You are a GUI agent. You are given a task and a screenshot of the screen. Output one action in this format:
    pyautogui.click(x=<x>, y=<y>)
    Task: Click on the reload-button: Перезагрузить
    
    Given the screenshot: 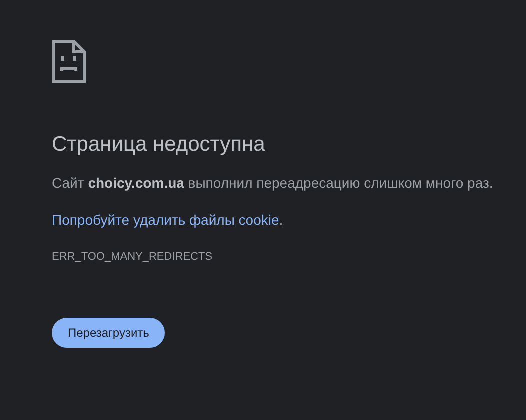 What is the action you would take?
    pyautogui.click(x=109, y=333)
    